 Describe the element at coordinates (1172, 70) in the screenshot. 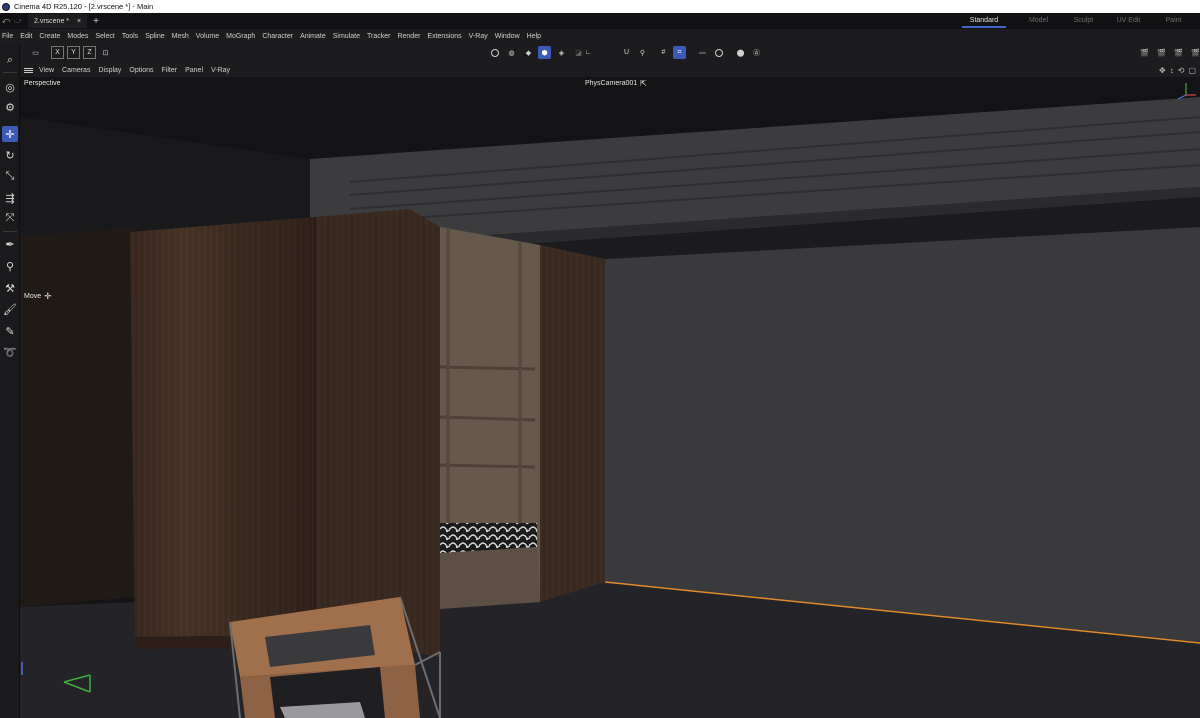

I see `zoom-view-icon: ↕` at that location.